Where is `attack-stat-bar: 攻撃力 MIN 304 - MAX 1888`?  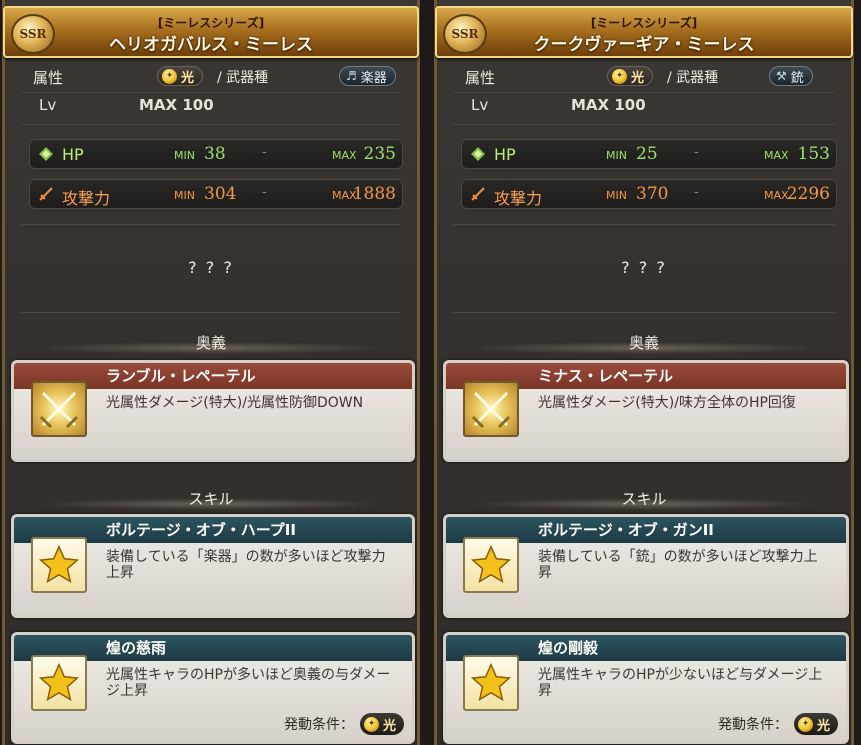 attack-stat-bar: 攻撃力 MIN 304 - MAX 1888 is located at coordinates (216, 194).